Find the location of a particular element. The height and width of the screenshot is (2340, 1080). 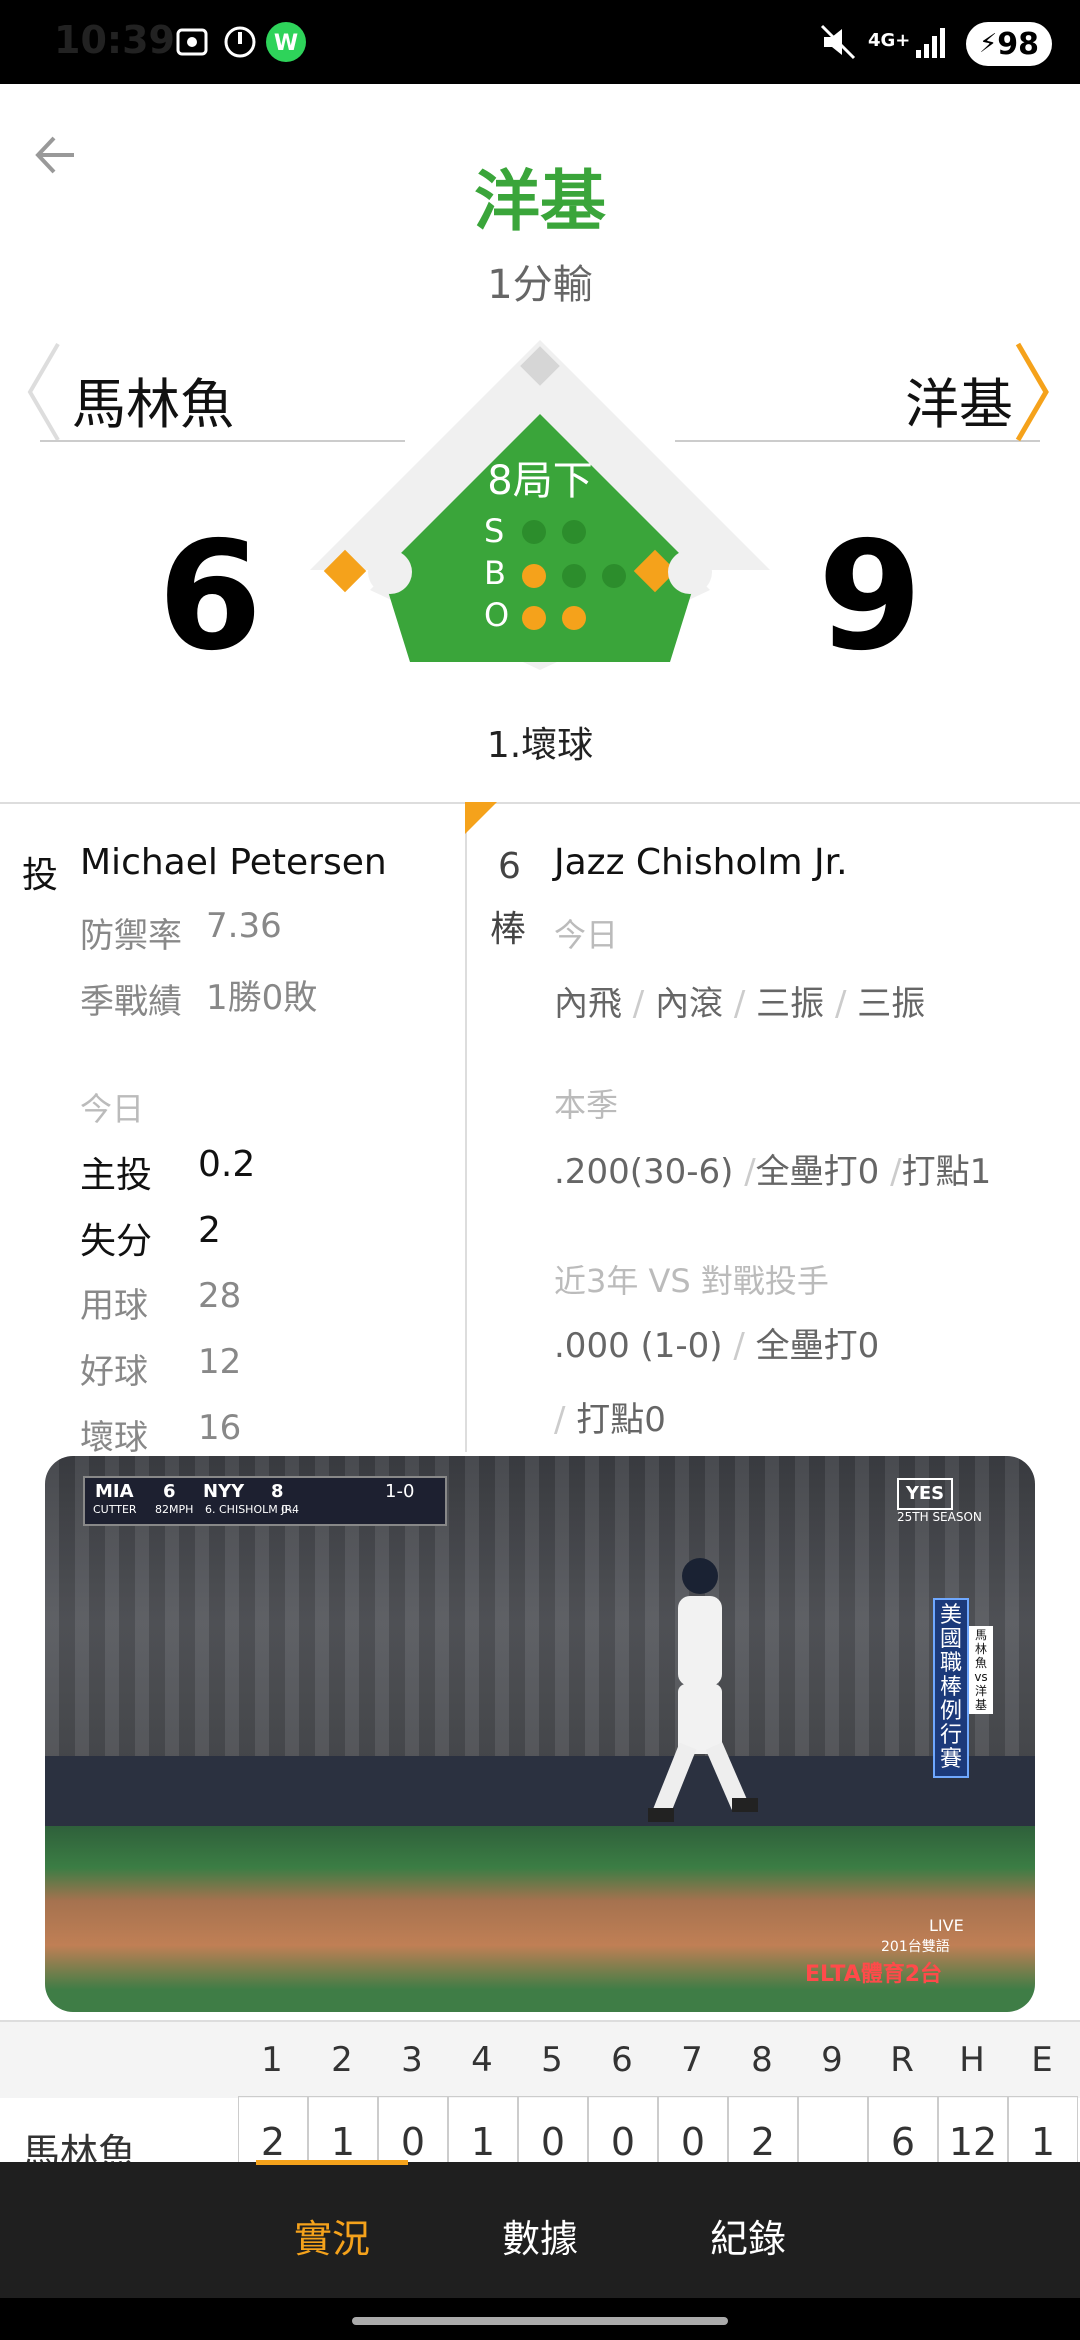

batter-today-results: 內飛 / 內滾 / 三振 / 三振 is located at coordinates (740, 1004).